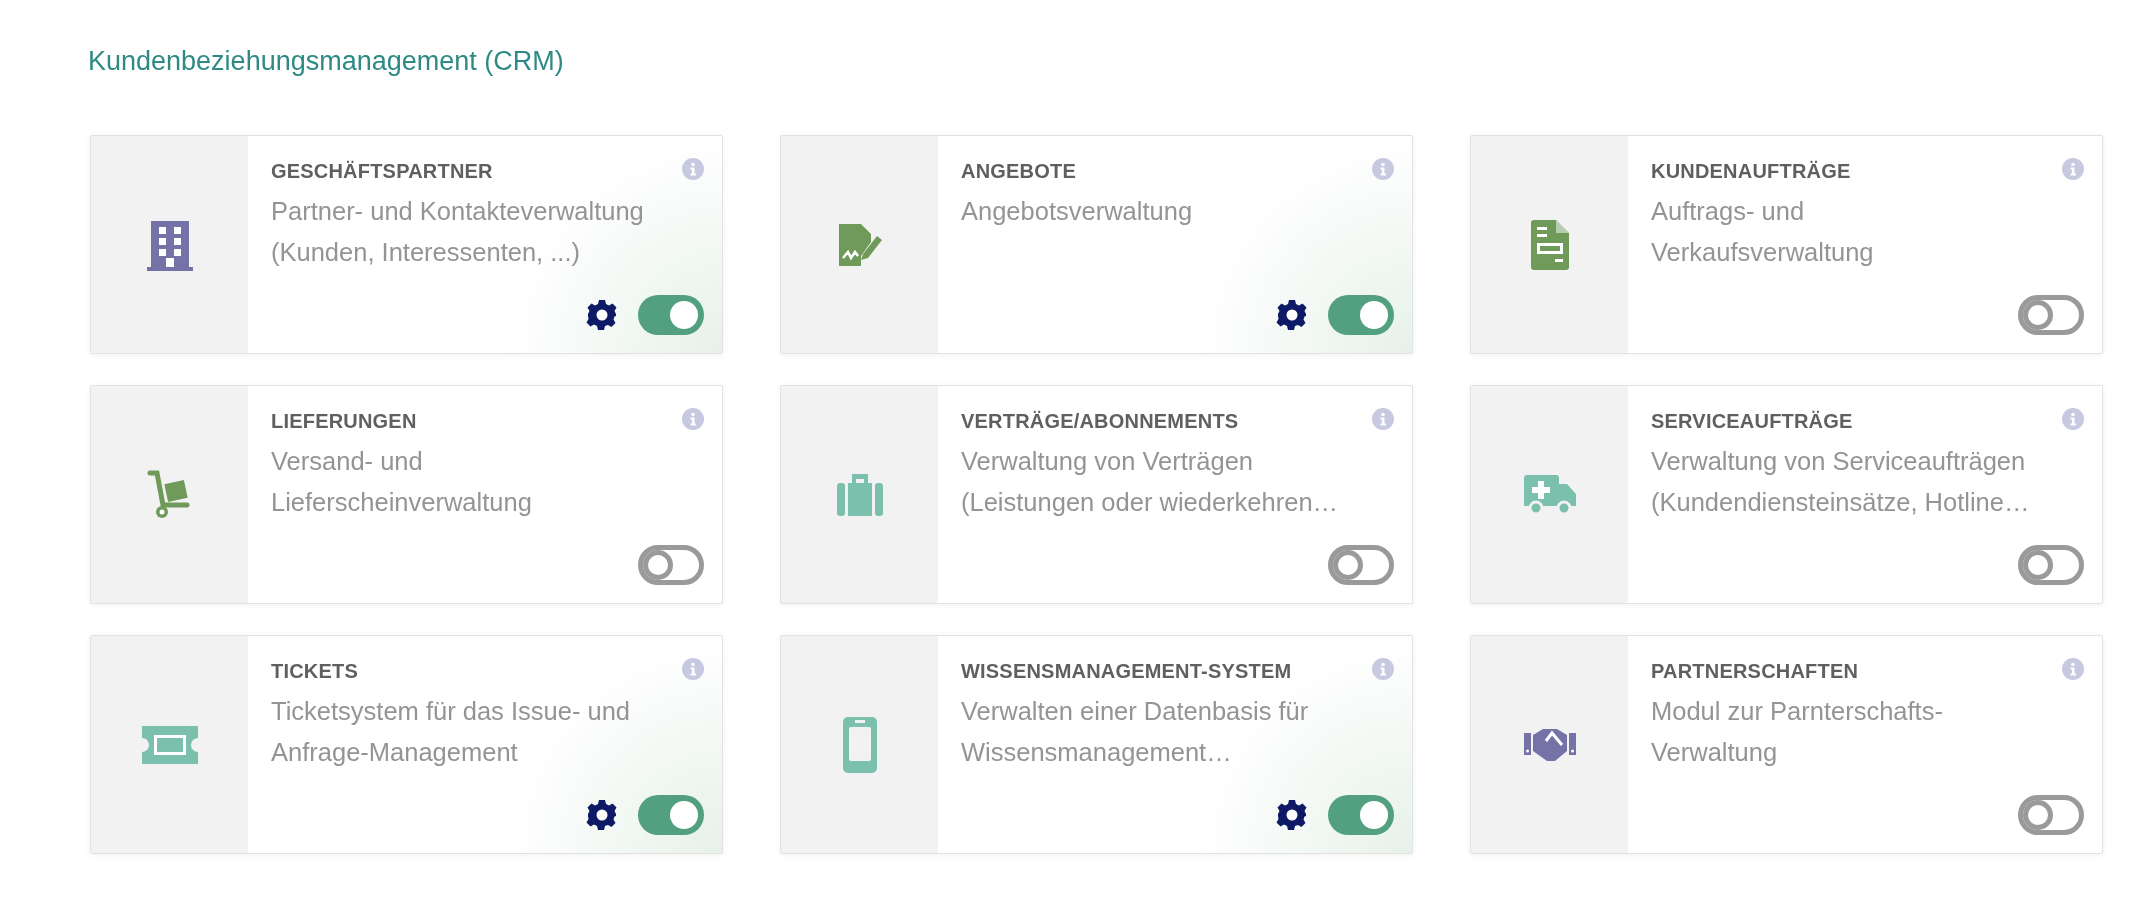 The width and height of the screenshot is (2150, 906). I want to click on module-title: LIEFERUNGEN, so click(344, 421).